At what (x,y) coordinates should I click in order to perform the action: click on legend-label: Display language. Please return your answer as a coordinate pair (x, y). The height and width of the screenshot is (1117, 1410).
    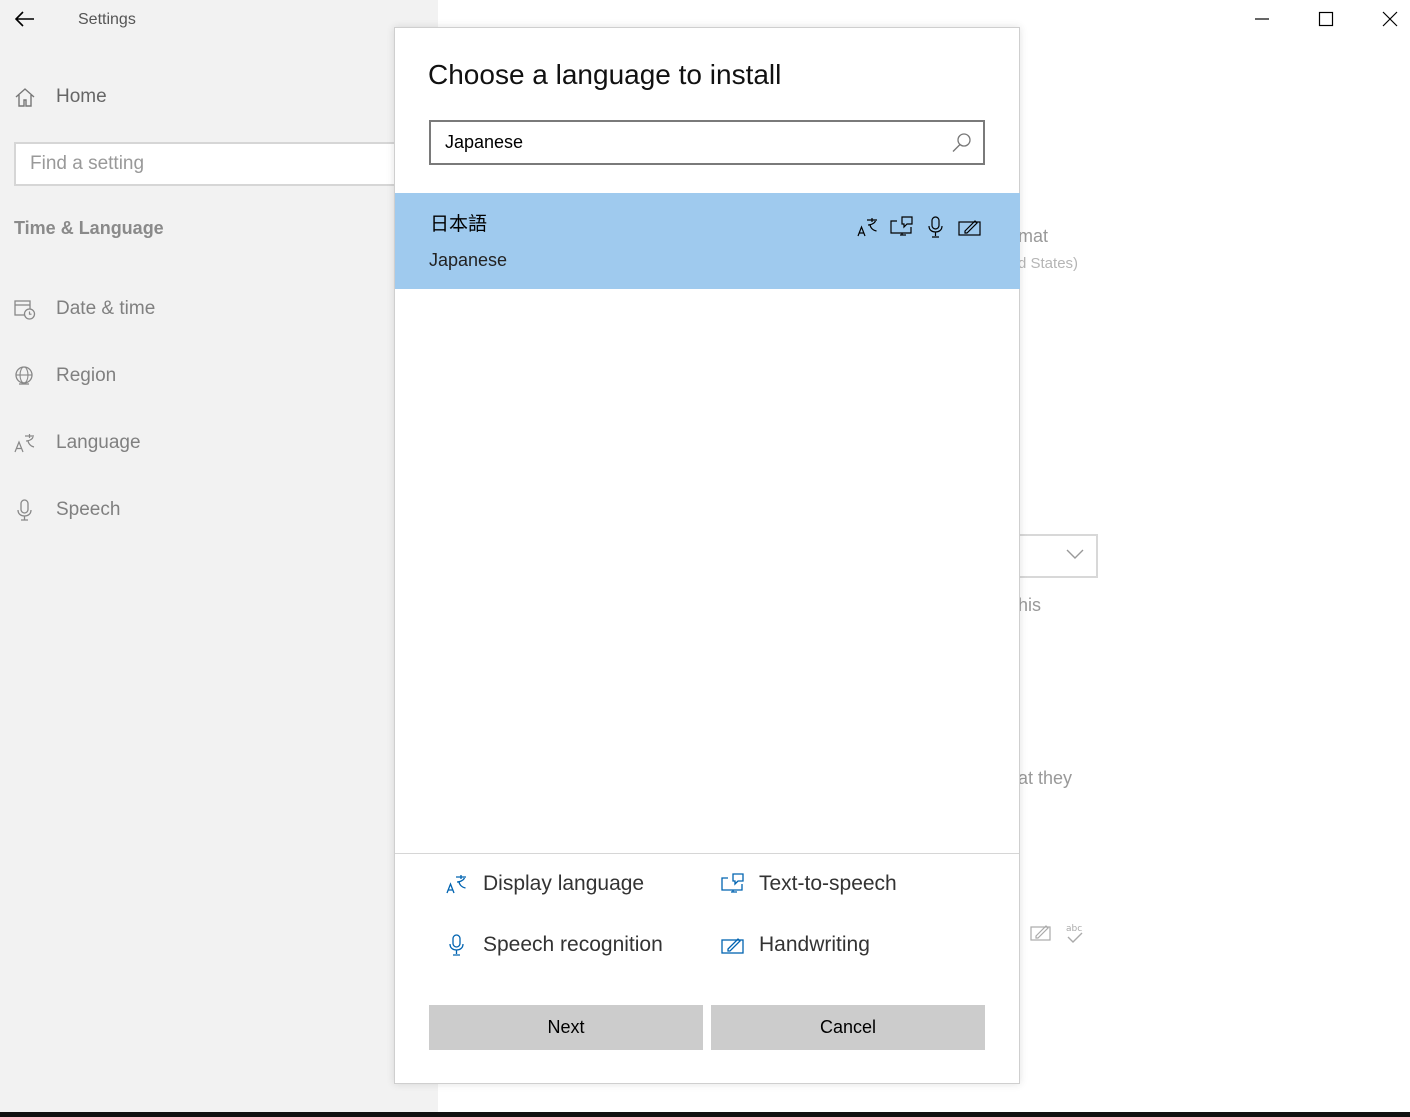
    Looking at the image, I should click on (564, 883).